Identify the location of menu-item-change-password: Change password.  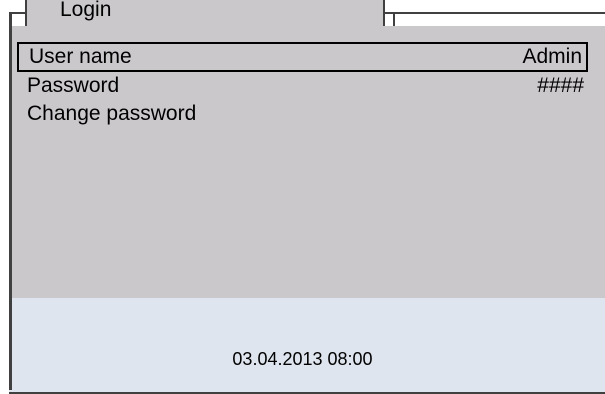
(302, 114).